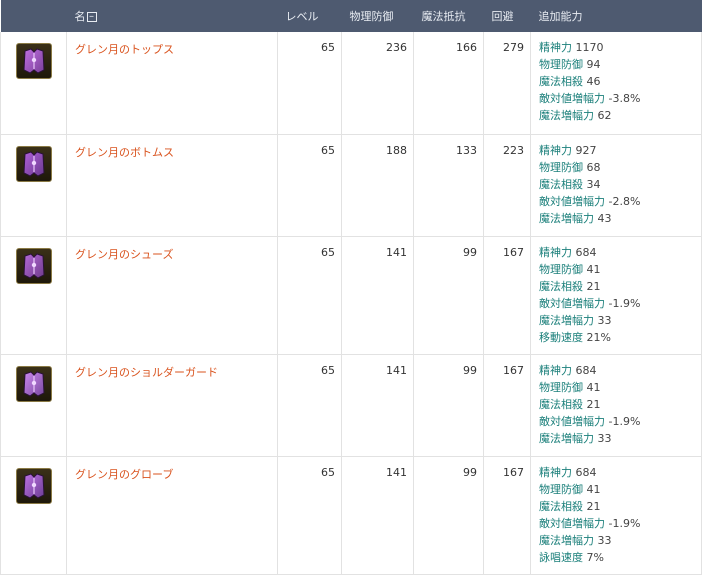 This screenshot has width=702, height=577. Describe the element at coordinates (624, 421) in the screenshot. I see `stat-value: -1.9%` at that location.